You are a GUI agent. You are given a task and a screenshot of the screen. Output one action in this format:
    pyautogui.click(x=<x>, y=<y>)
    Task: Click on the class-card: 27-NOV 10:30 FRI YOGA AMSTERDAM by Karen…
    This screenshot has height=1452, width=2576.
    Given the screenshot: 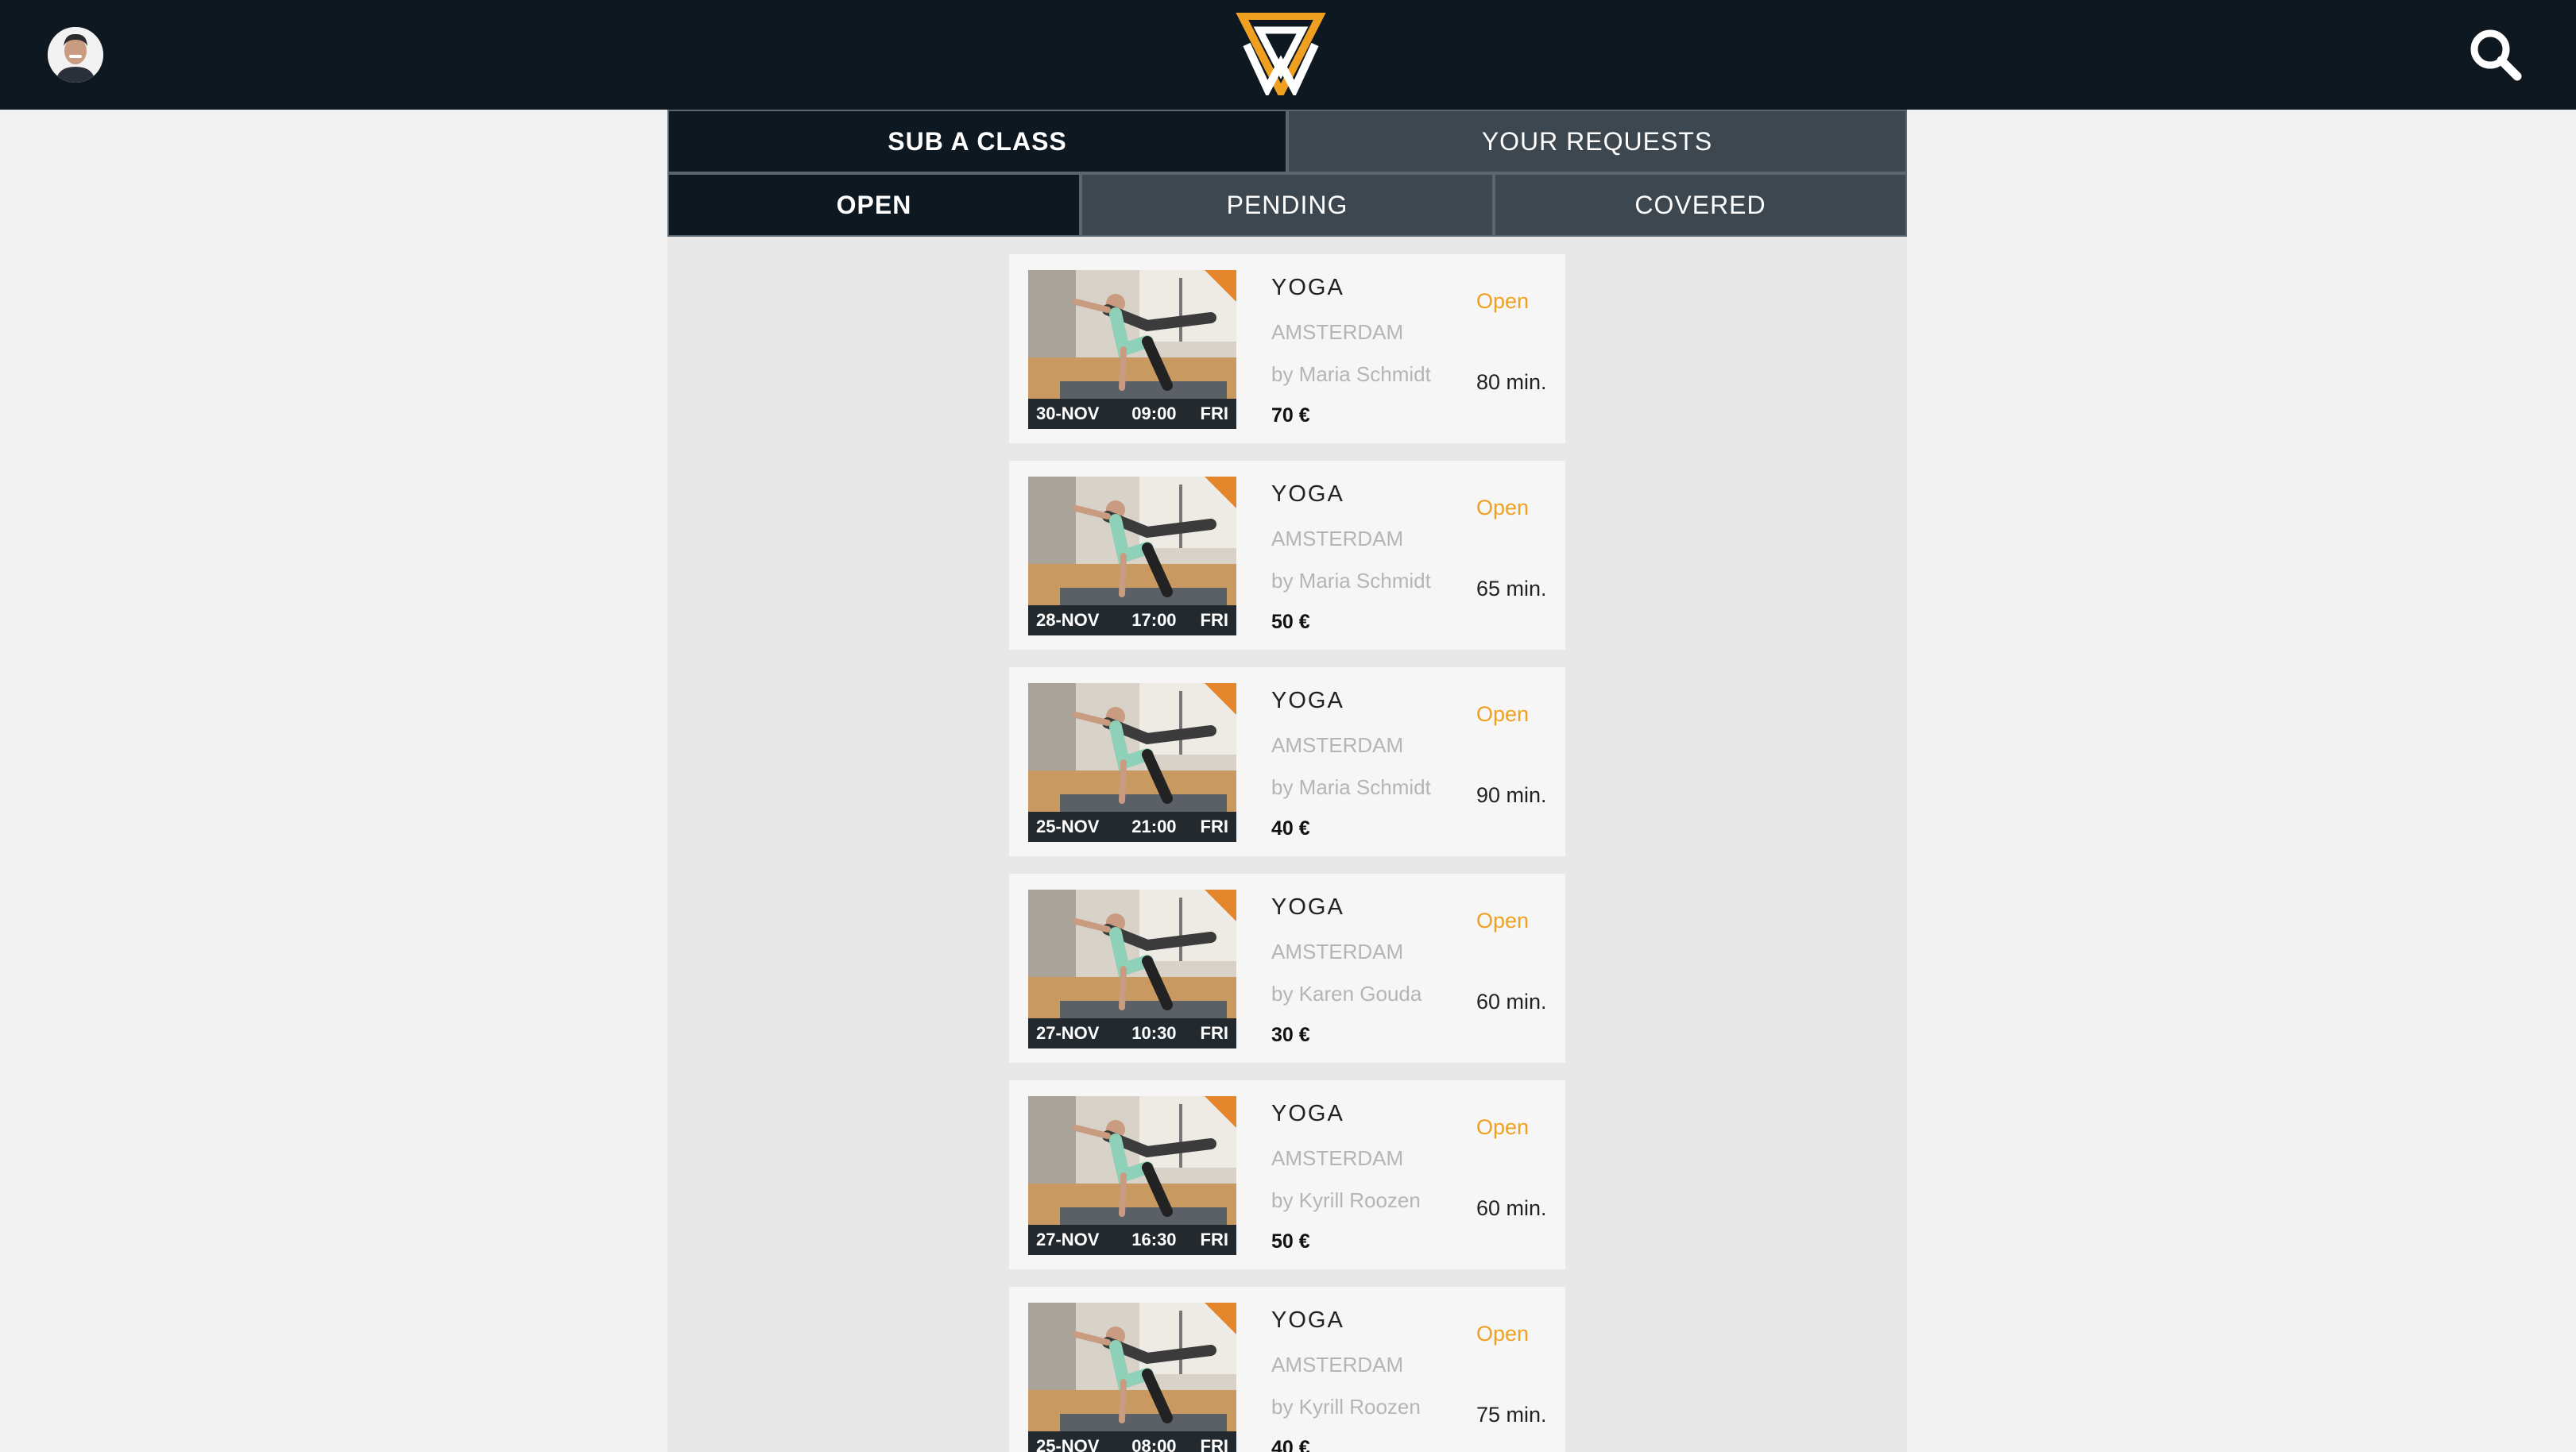 What is the action you would take?
    pyautogui.click(x=1287, y=968)
    